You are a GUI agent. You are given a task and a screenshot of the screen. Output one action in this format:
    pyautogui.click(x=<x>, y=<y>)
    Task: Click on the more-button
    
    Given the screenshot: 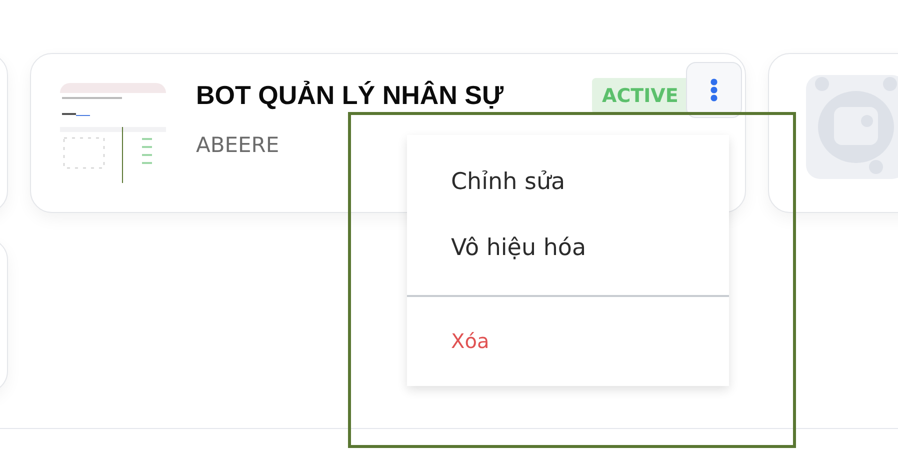 What is the action you would take?
    pyautogui.click(x=714, y=90)
    